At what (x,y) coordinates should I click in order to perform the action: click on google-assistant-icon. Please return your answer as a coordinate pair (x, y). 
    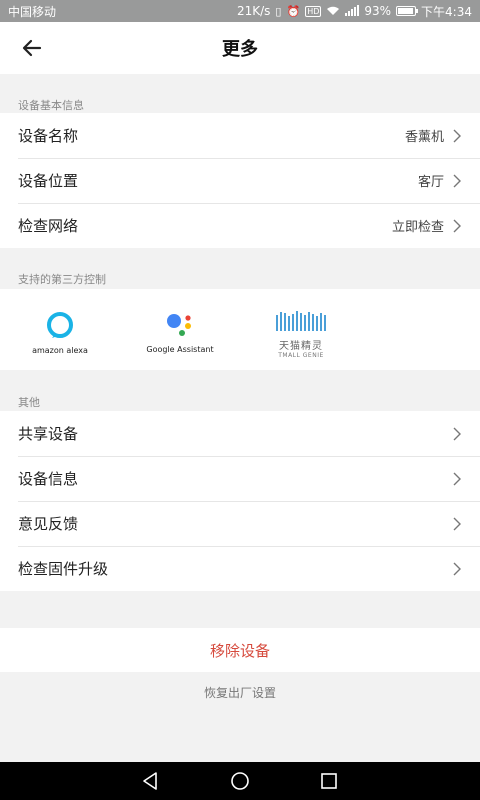
    Looking at the image, I should click on (179, 325).